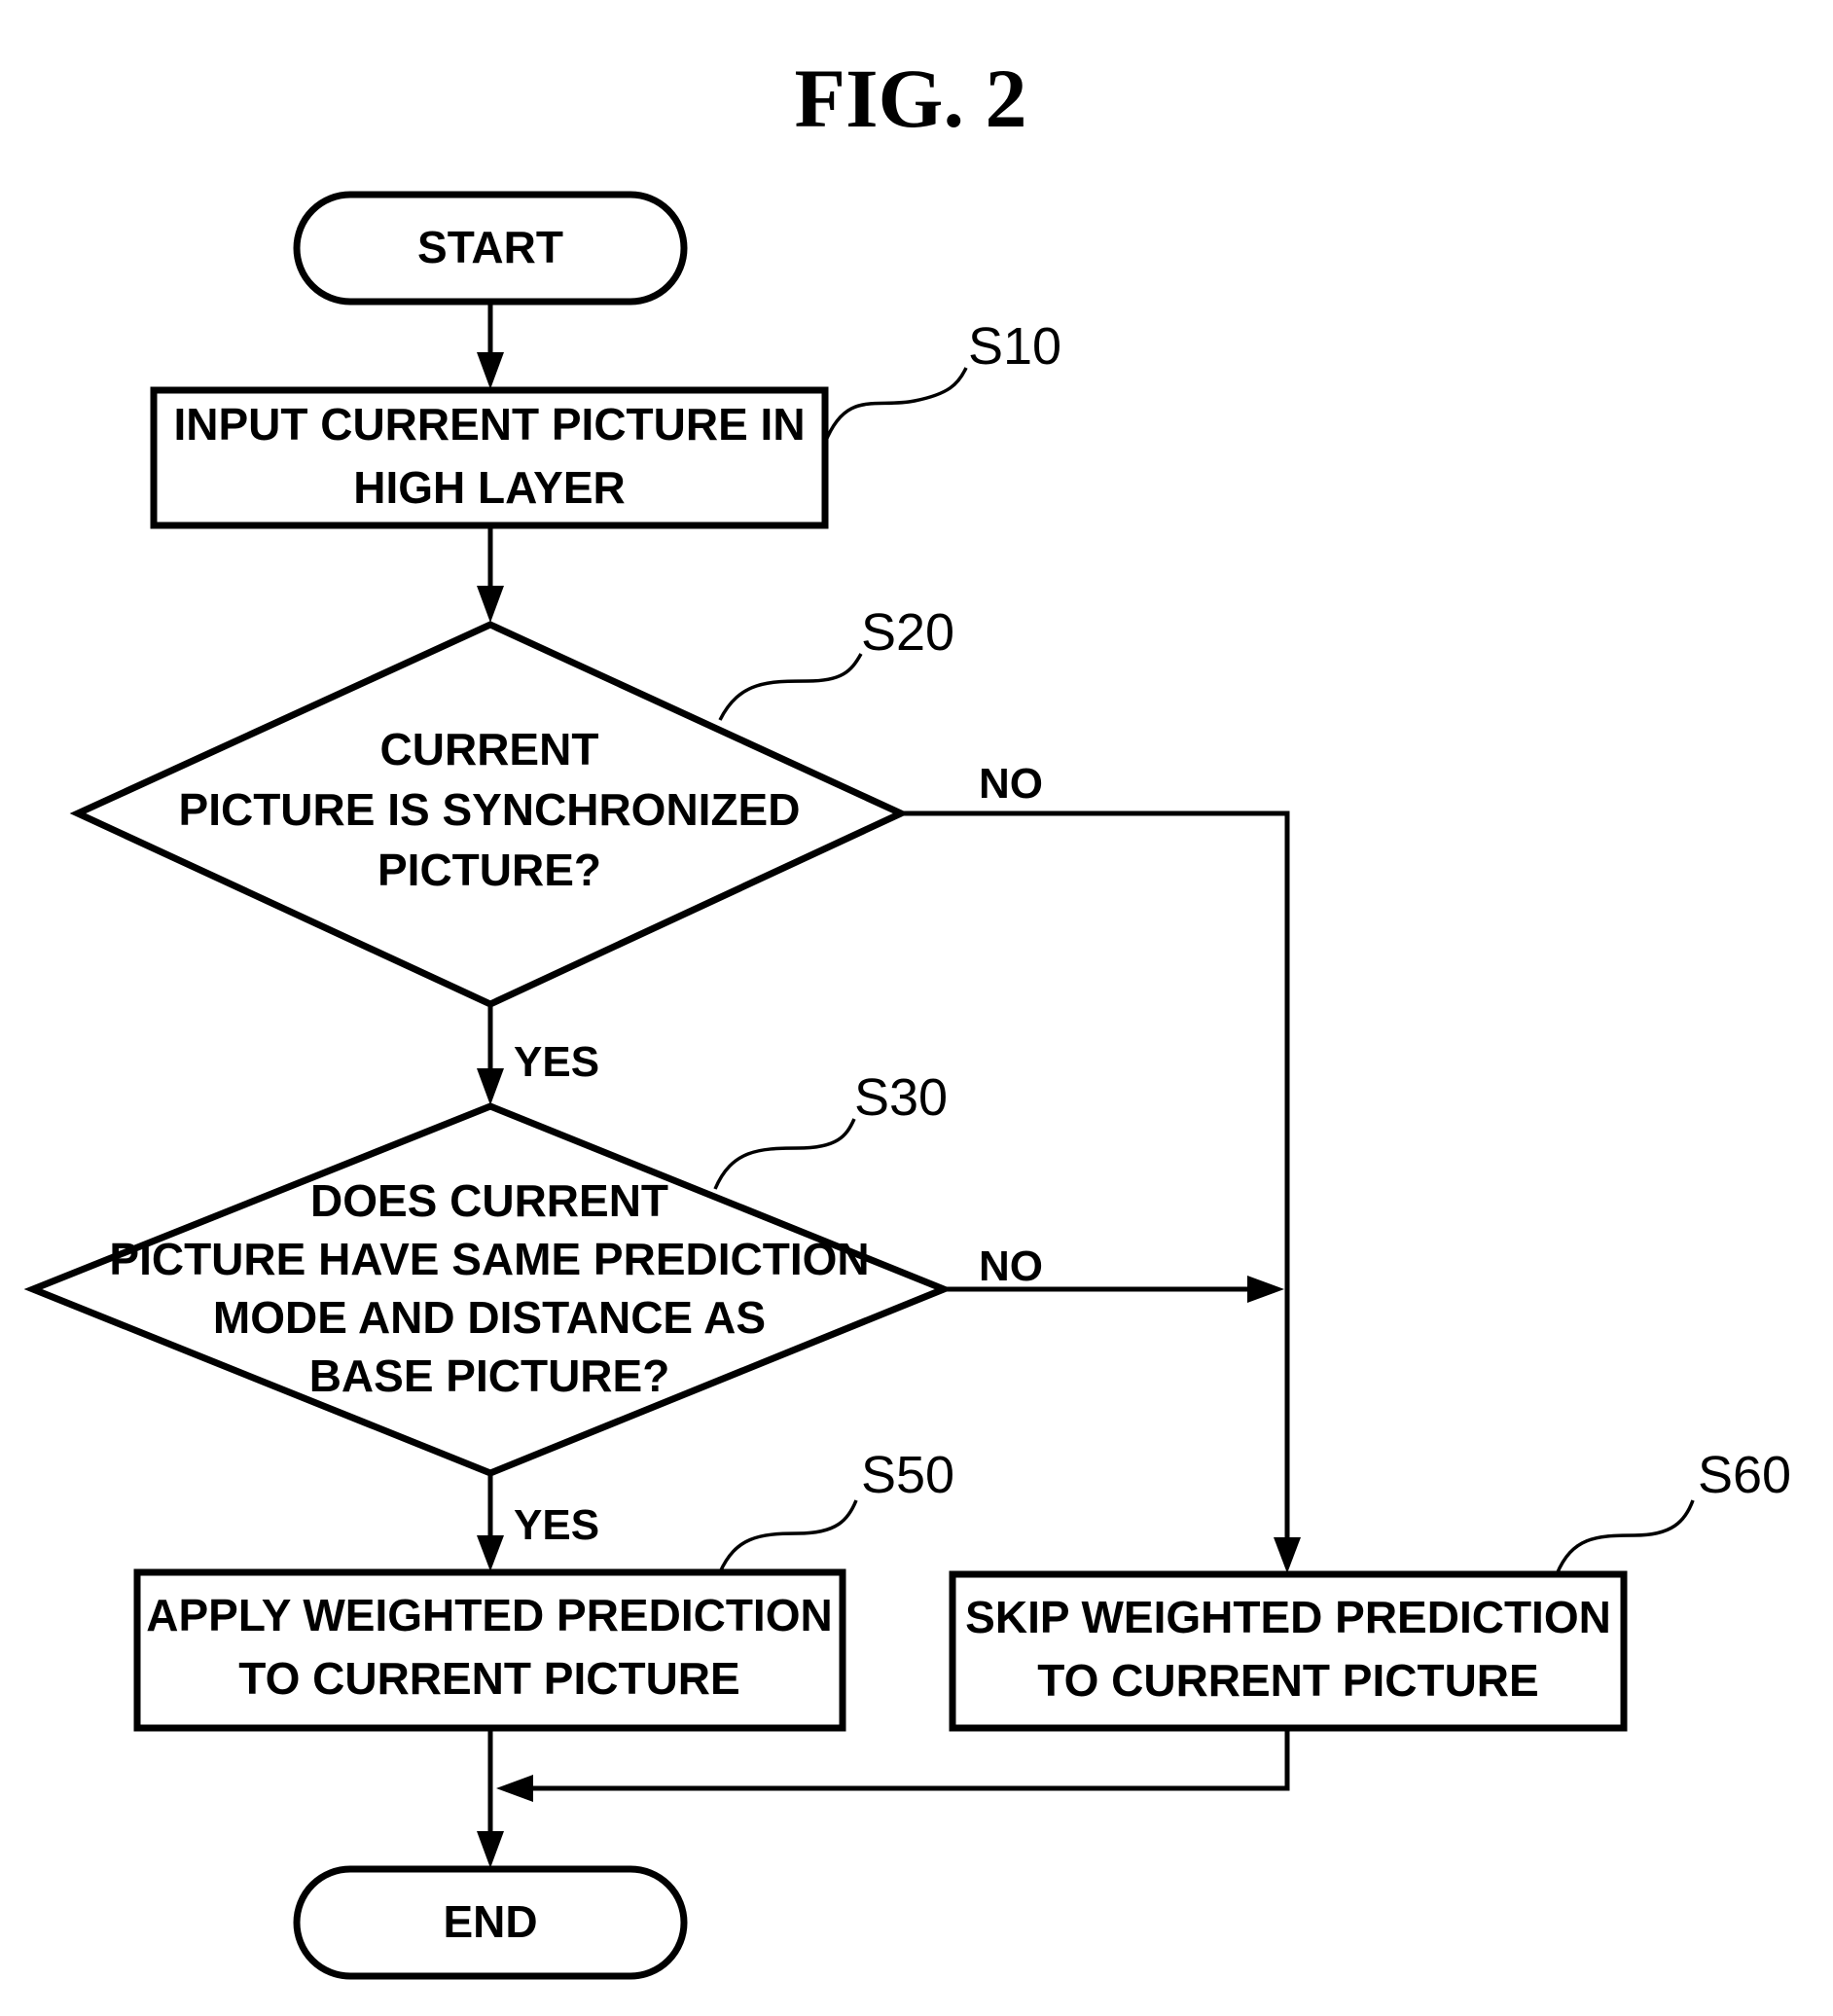  I want to click on decision-s30-line-4: BASE PICTURE?, so click(489, 1375).